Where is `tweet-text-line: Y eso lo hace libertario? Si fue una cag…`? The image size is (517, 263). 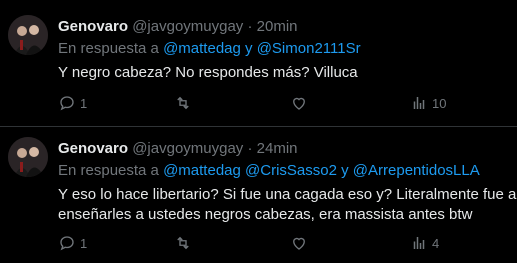
tweet-text-line: Y eso lo hace libertario? Si fue una cag… is located at coordinates (287, 194).